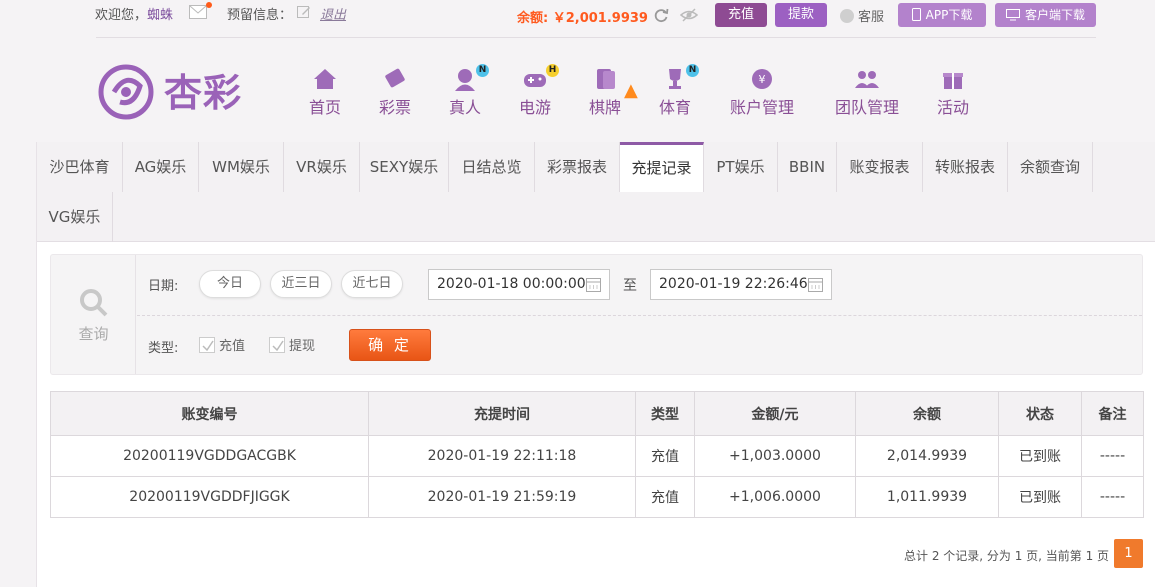 The height and width of the screenshot is (587, 1155). Describe the element at coordinates (93, 314) in the screenshot. I see `query-section: 查询` at that location.